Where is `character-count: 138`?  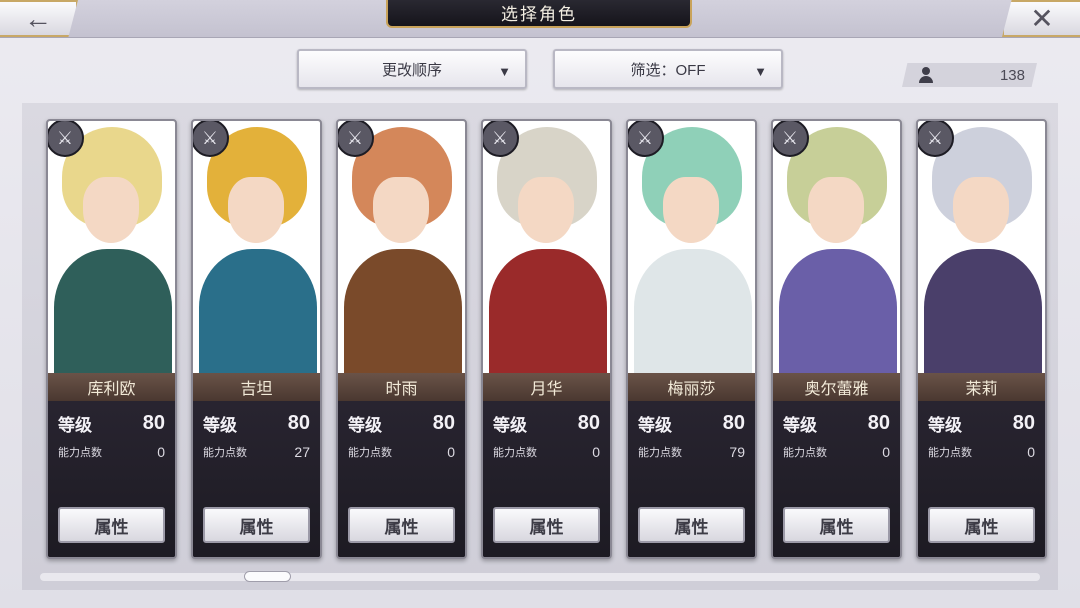
character-count: 138 is located at coordinates (969, 75).